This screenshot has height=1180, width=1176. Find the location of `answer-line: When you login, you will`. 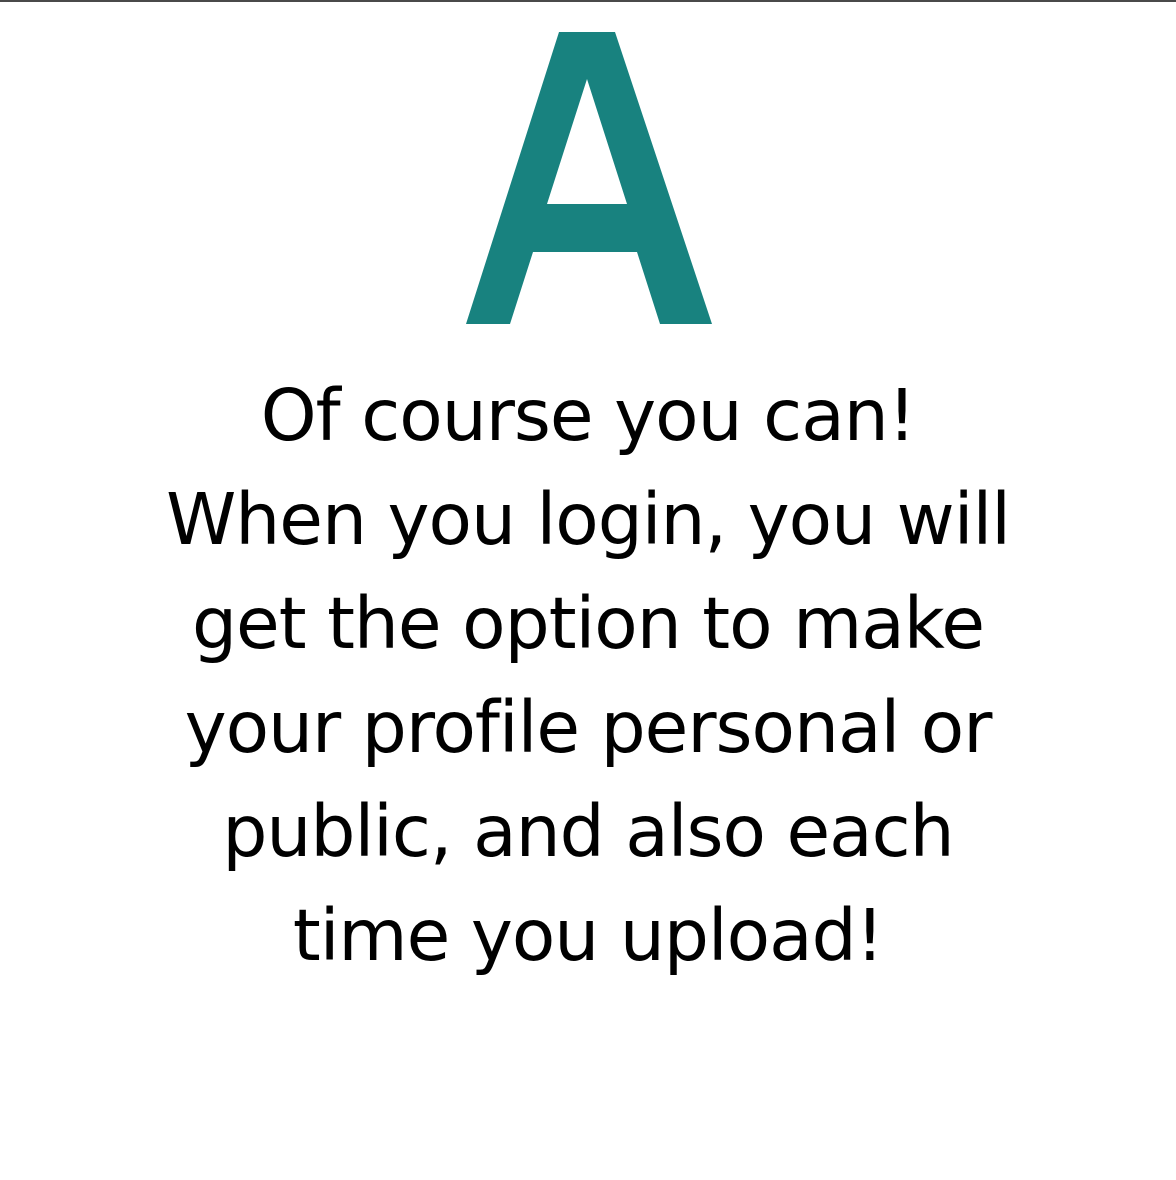

answer-line: When you login, you will is located at coordinates (588, 519).